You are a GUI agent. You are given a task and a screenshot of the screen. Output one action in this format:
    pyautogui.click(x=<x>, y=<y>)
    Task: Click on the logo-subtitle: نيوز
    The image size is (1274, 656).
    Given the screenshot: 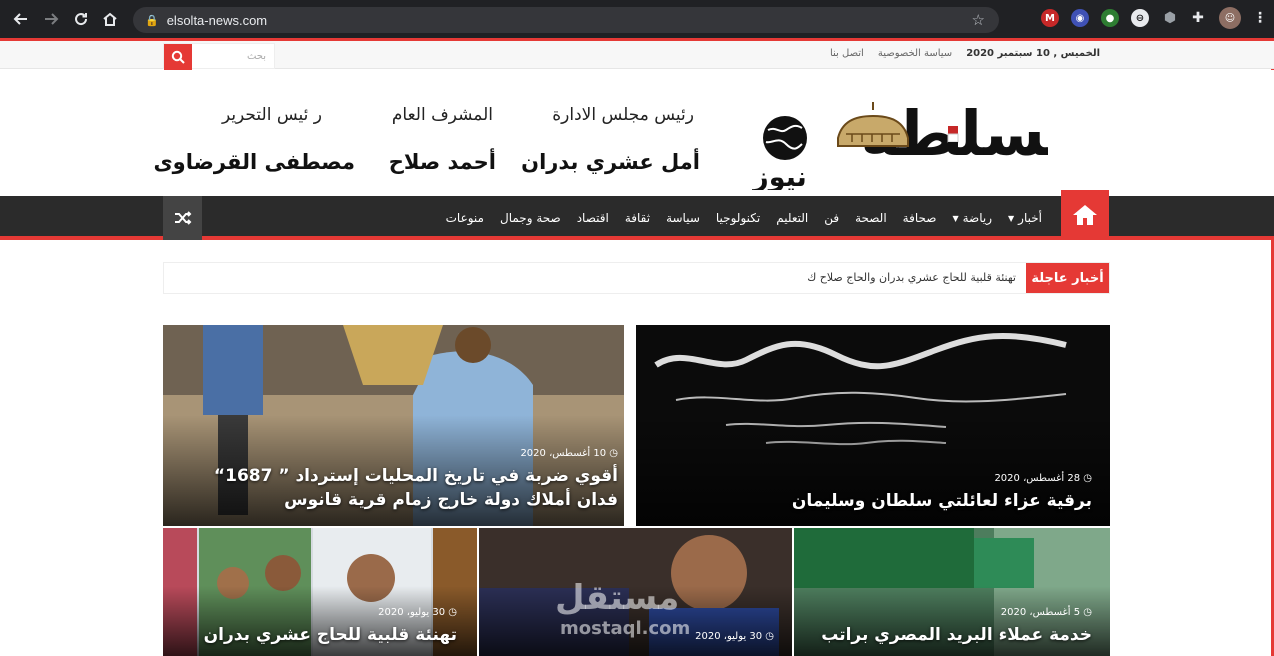 What is the action you would take?
    pyautogui.click(x=779, y=176)
    